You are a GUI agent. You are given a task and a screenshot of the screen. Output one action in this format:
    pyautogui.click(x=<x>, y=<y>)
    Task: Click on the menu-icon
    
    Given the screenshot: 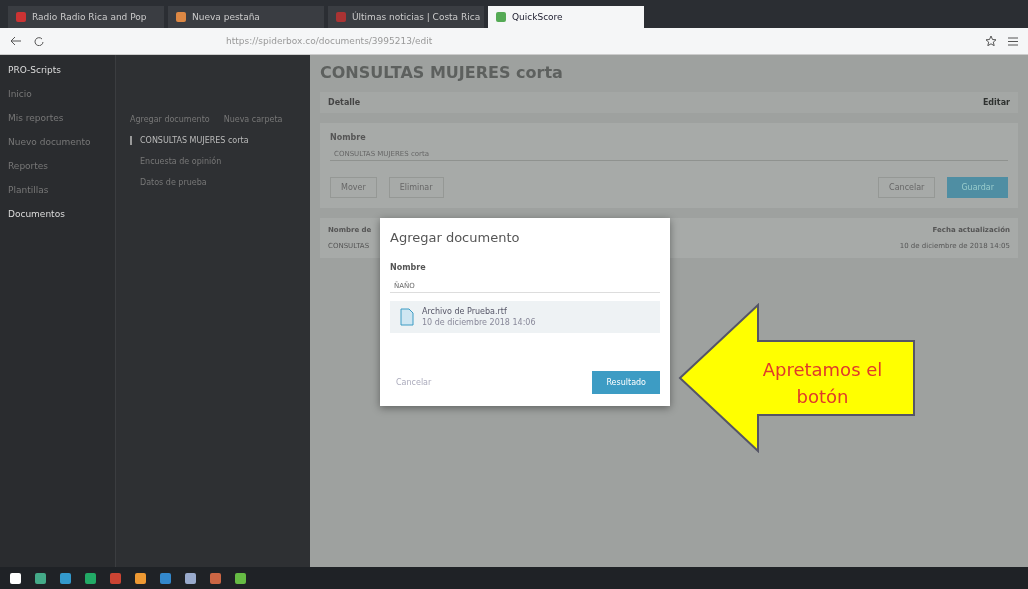 What is the action you would take?
    pyautogui.click(x=1013, y=41)
    